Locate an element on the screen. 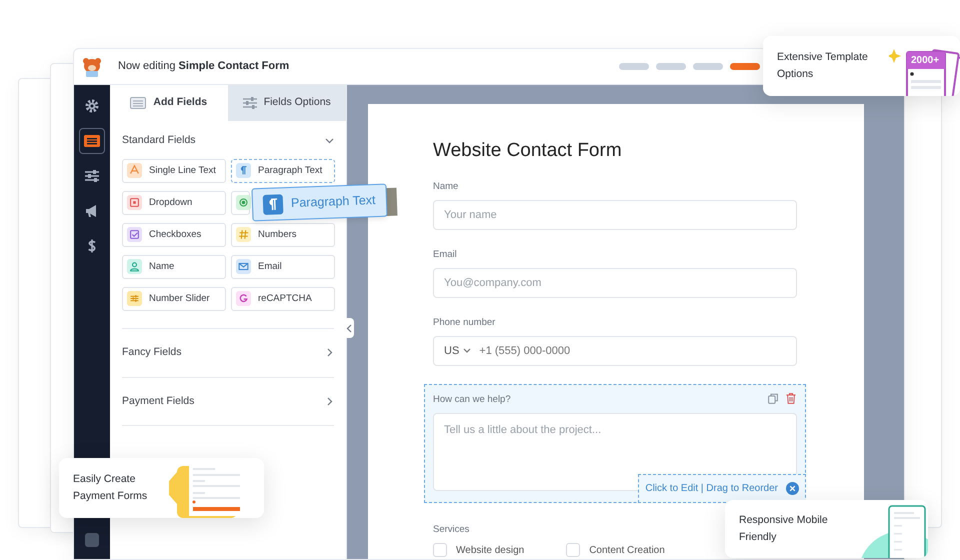 Image resolution: width=960 pixels, height=560 pixels. close-icon is located at coordinates (792, 488).